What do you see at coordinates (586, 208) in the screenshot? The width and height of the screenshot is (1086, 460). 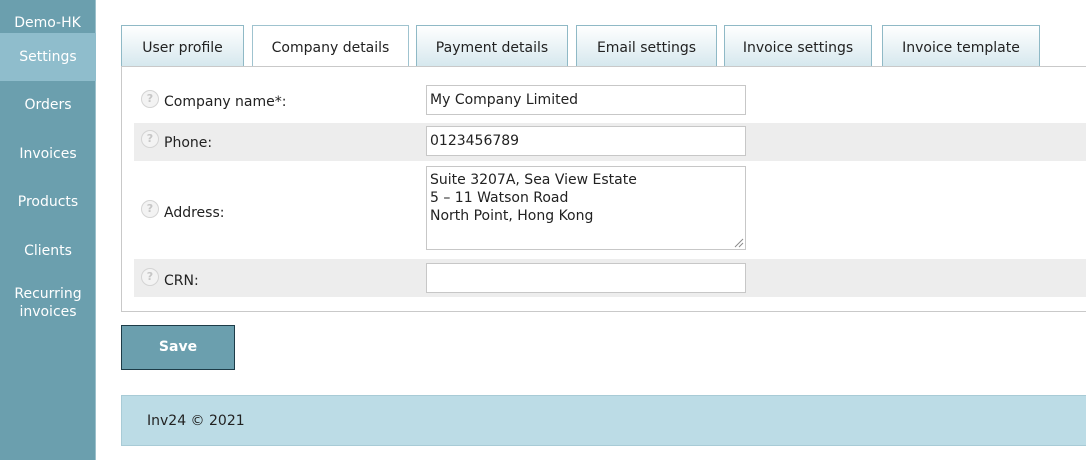 I see `address-textarea` at bounding box center [586, 208].